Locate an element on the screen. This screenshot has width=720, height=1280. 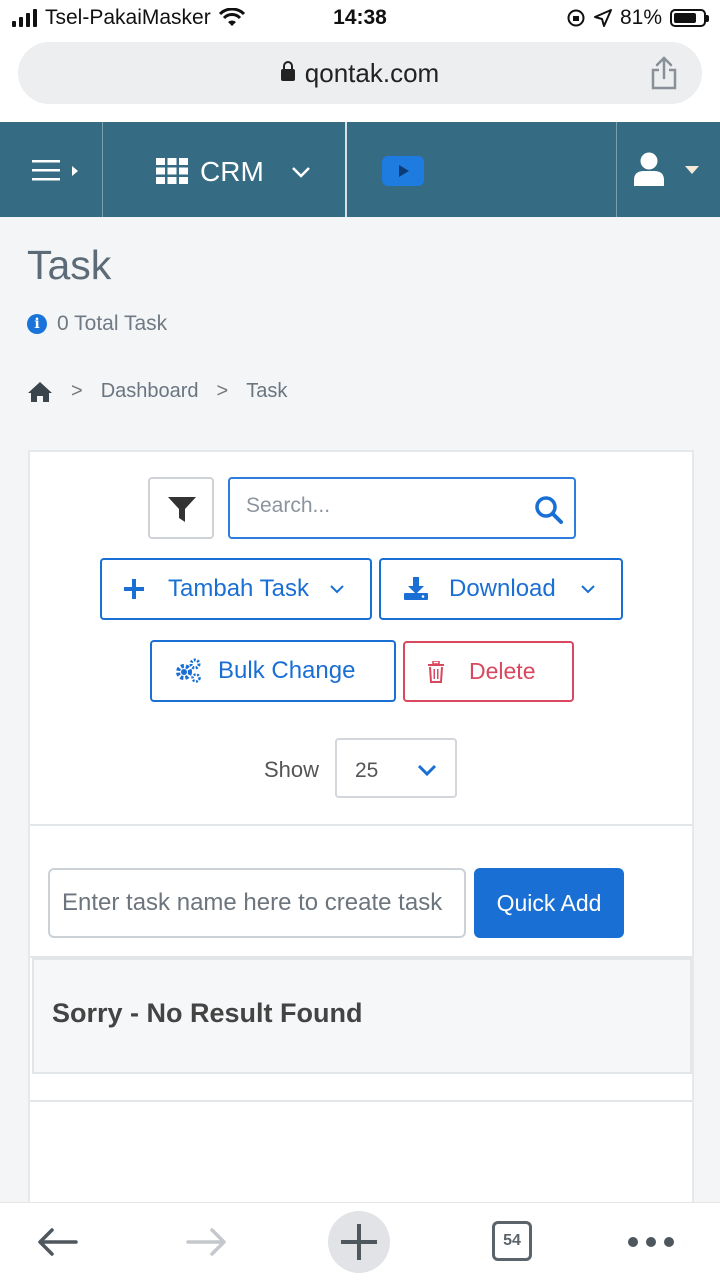
filter-button is located at coordinates (181, 508).